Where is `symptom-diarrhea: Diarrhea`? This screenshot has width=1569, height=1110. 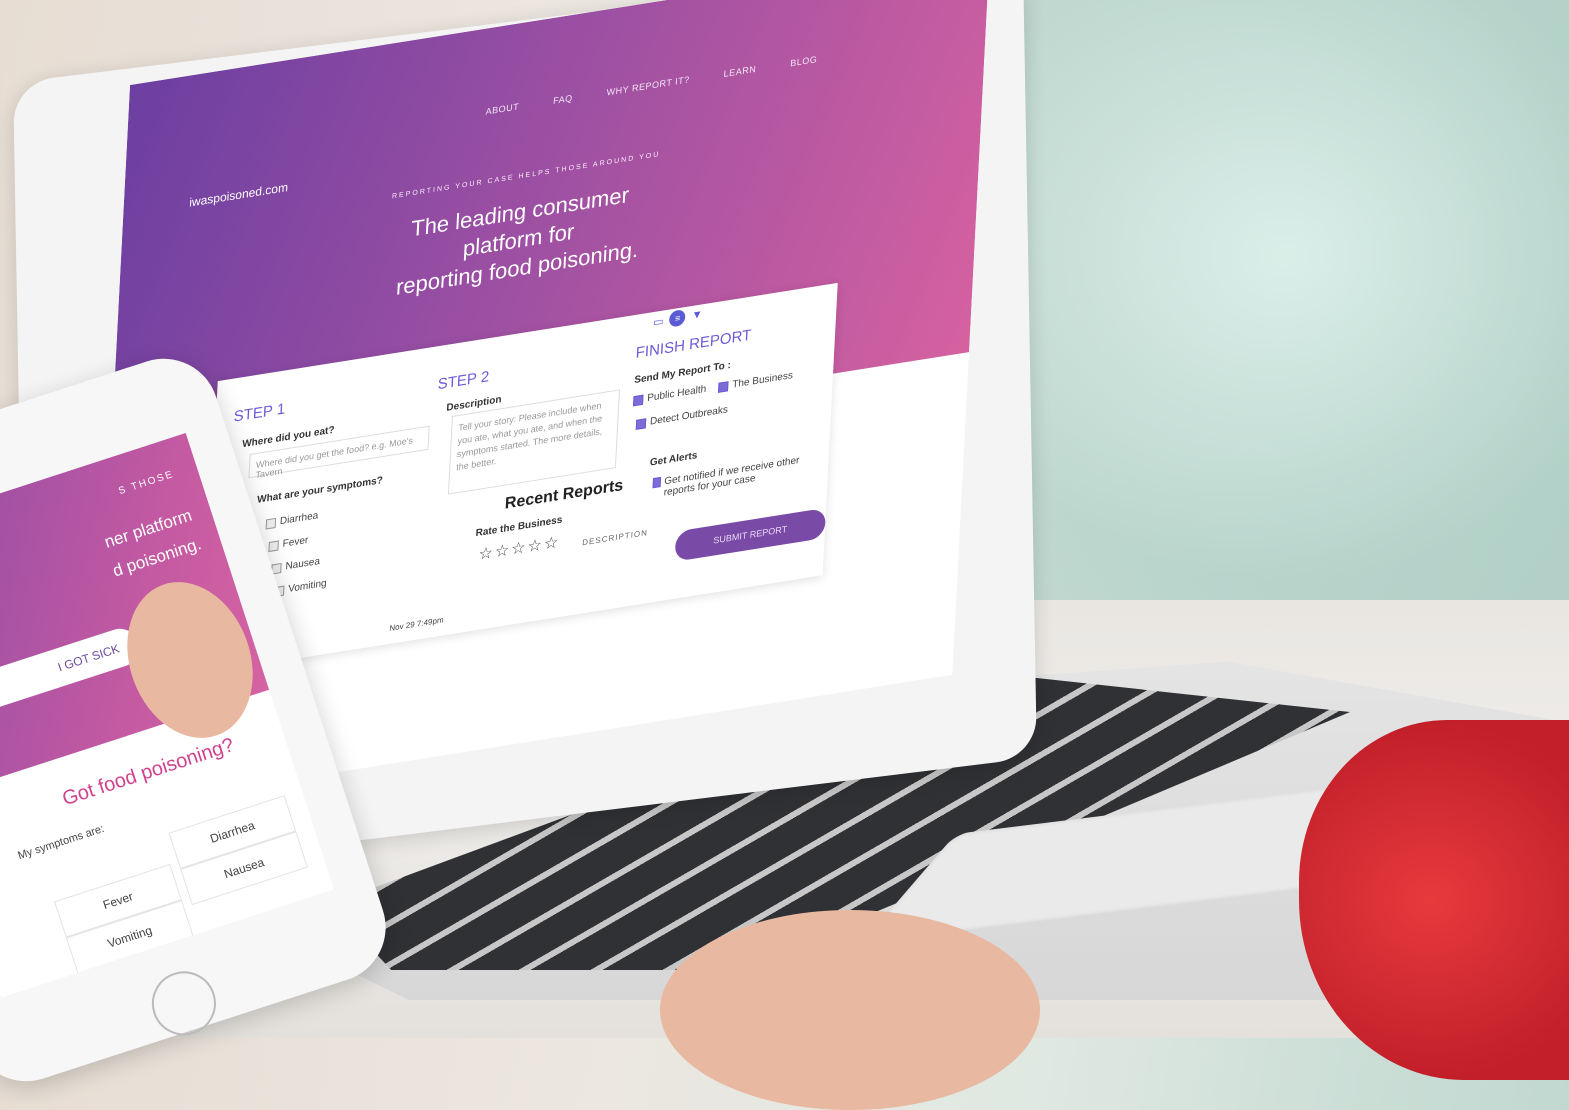
symptom-diarrhea: Diarrhea is located at coordinates (292, 520).